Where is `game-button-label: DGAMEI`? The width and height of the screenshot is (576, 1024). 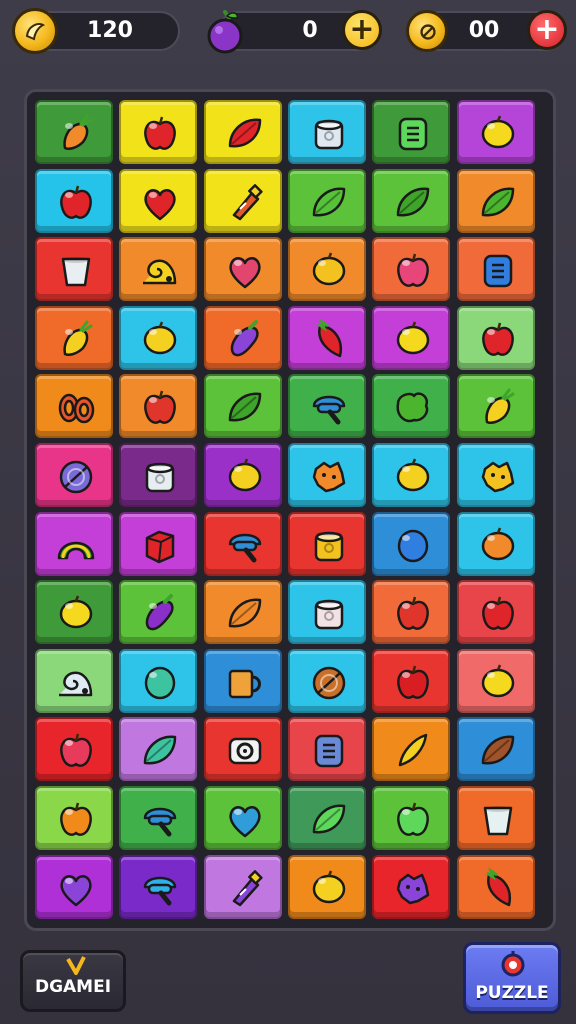 game-button-label: DGAMEI is located at coordinates (73, 987).